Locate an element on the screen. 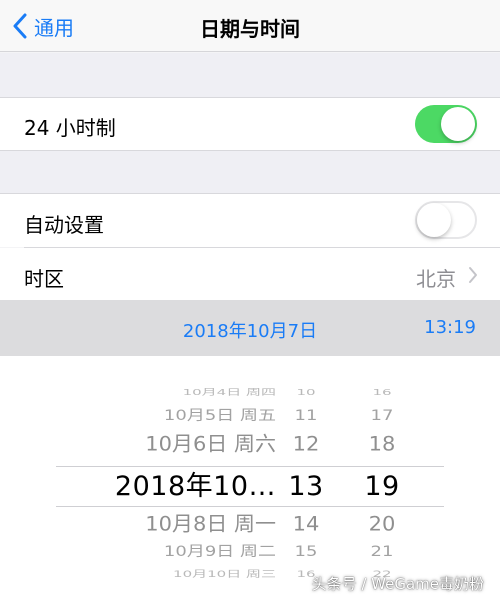 This screenshot has width=500, height=600. hour24-label: 24 小时制 is located at coordinates (70, 128).